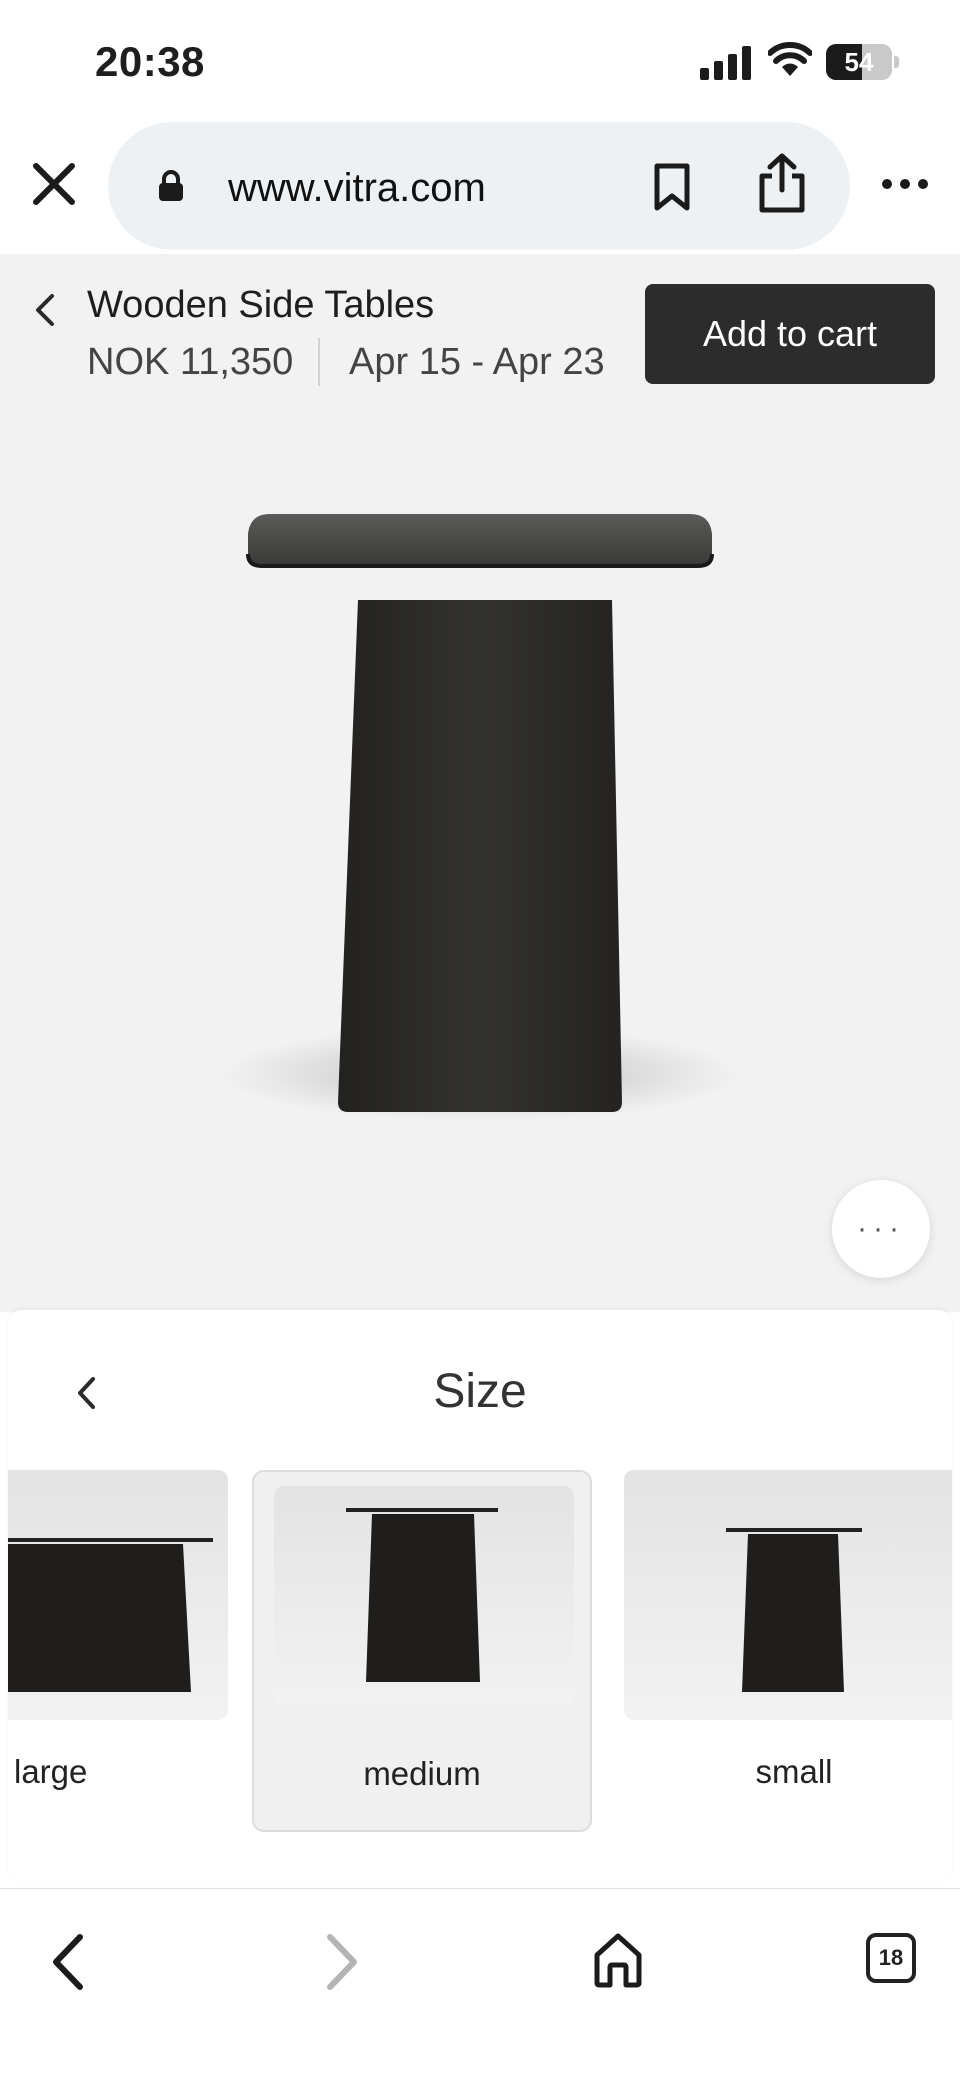 Image resolution: width=960 pixels, height=2078 pixels. Describe the element at coordinates (794, 1771) in the screenshot. I see `size-label: small` at that location.